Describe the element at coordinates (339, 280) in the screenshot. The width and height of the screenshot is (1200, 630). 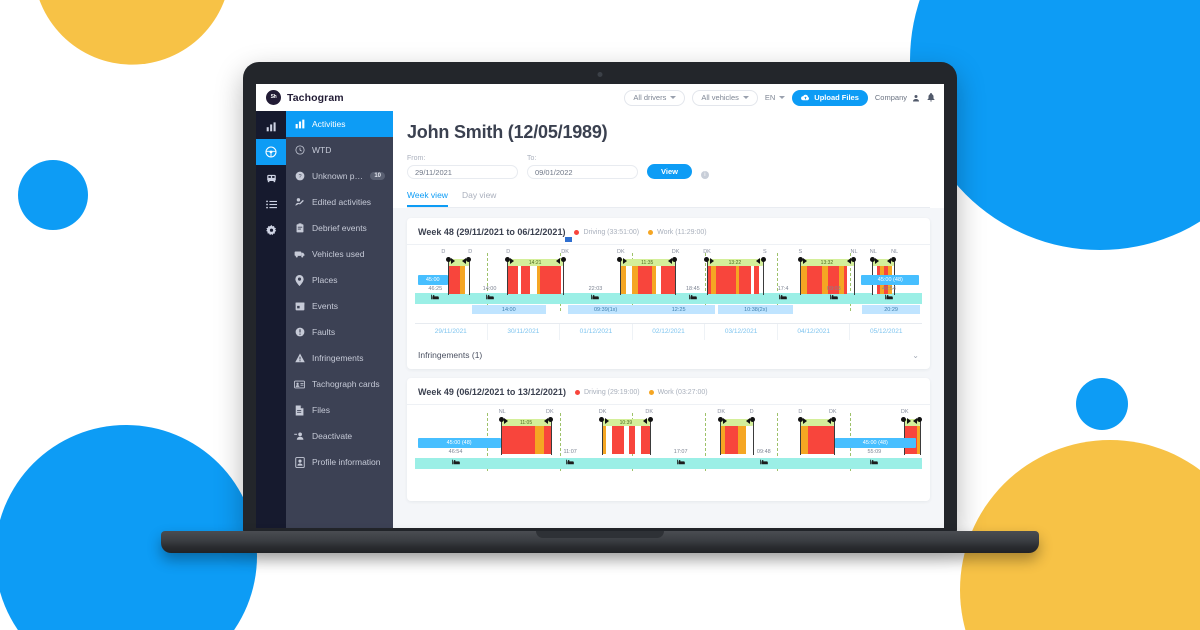
I see `sidebar-item-places: Places` at that location.